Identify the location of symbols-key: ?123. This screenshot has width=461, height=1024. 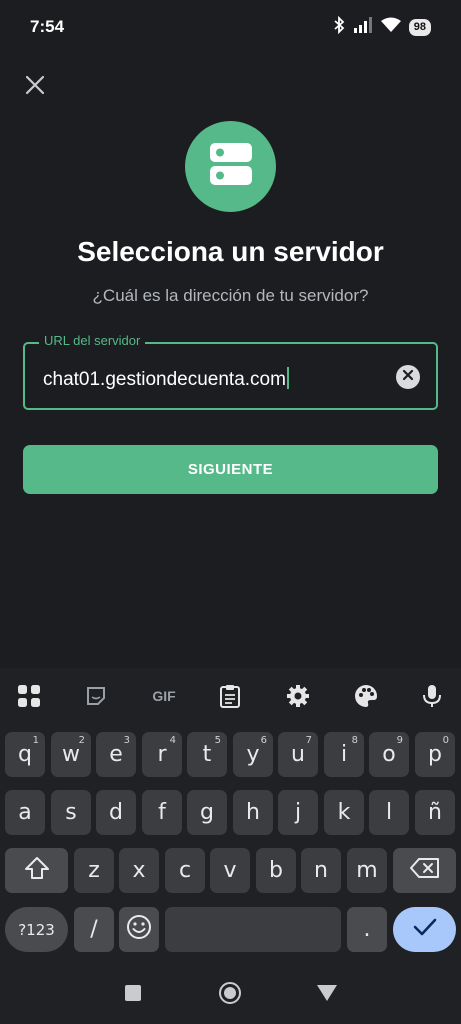
(36, 929).